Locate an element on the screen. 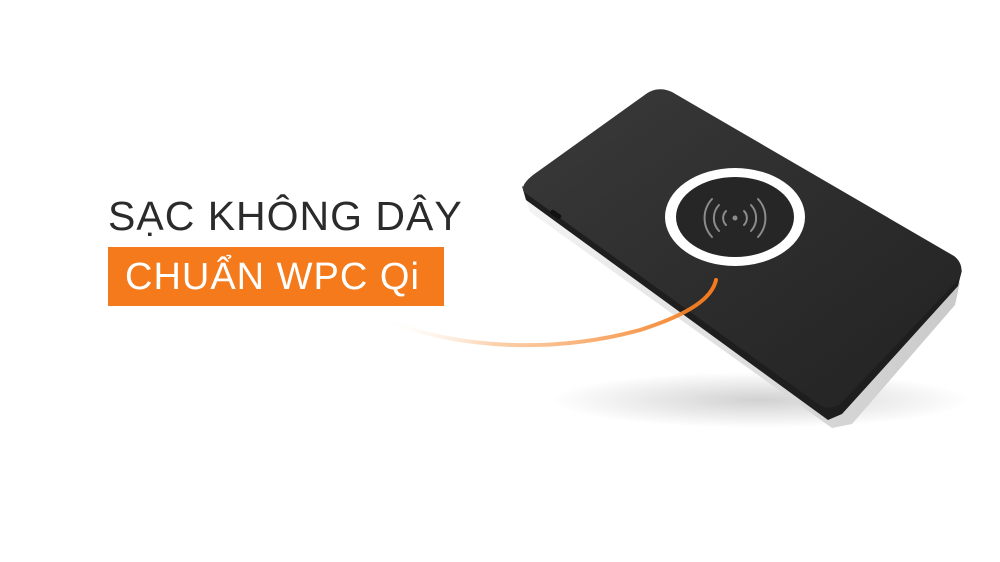 The image size is (1000, 562). highlight-tag-label: CHUẨN WPC Qi is located at coordinates (272, 276).